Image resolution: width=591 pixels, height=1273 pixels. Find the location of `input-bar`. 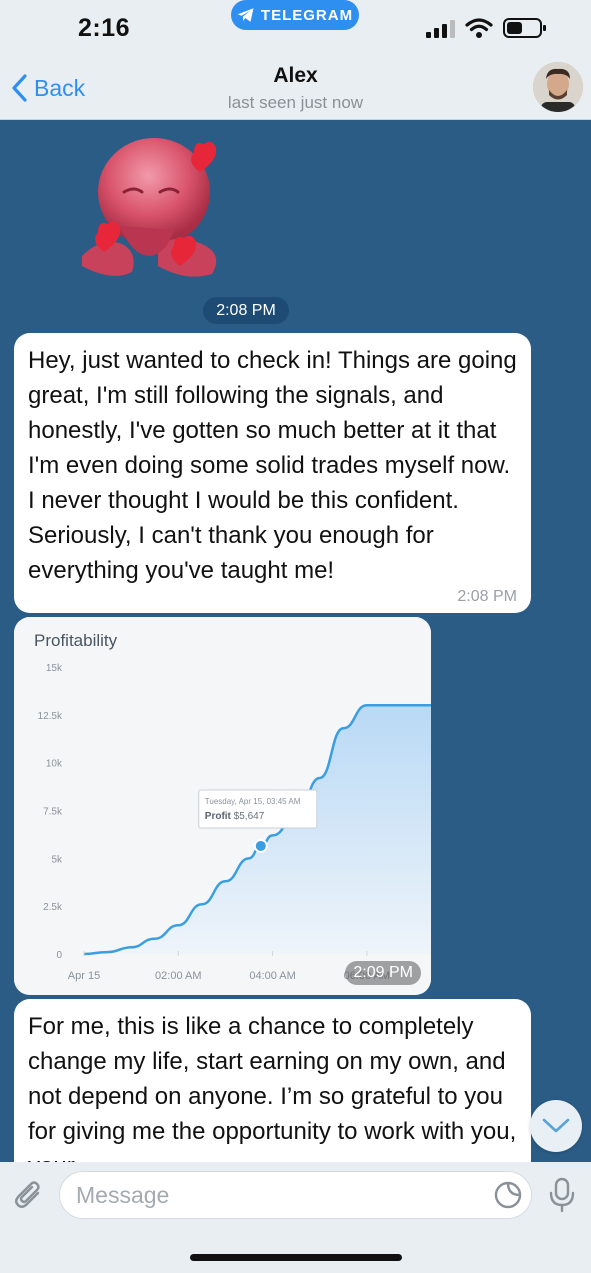

input-bar is located at coordinates (295, 1217).